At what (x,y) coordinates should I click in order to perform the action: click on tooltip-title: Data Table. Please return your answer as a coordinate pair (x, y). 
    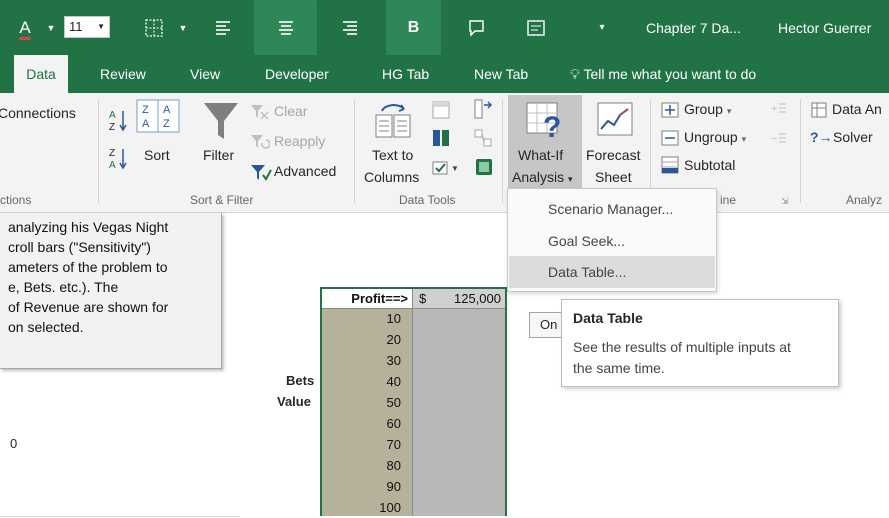
    Looking at the image, I should click on (608, 318).